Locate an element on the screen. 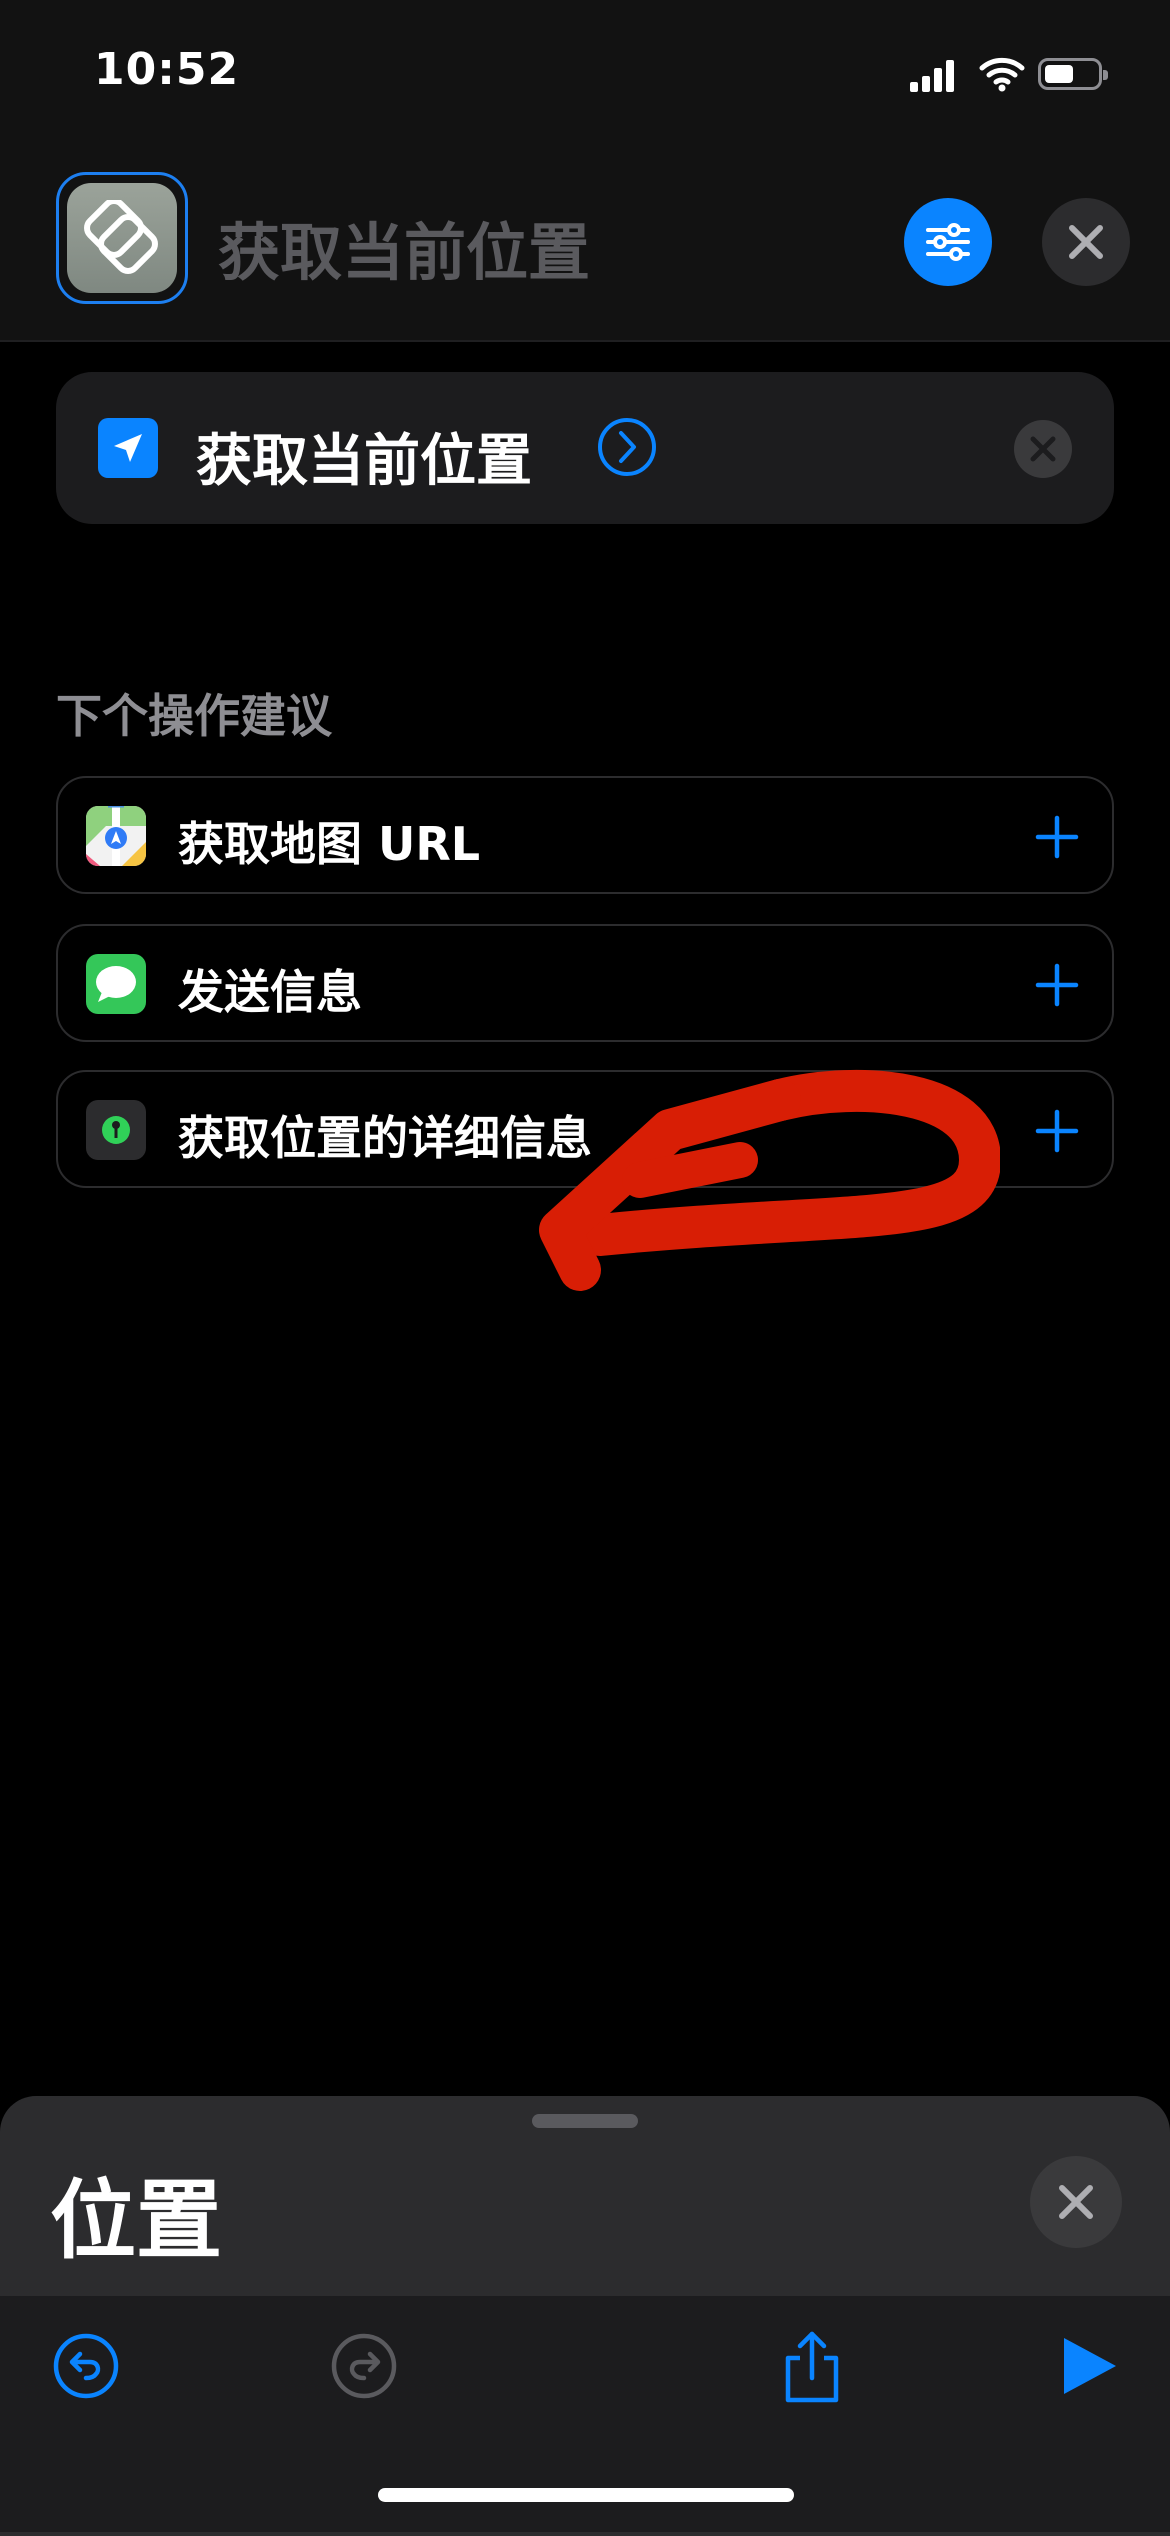 The height and width of the screenshot is (2536, 1170). share-button is located at coordinates (812, 2366).